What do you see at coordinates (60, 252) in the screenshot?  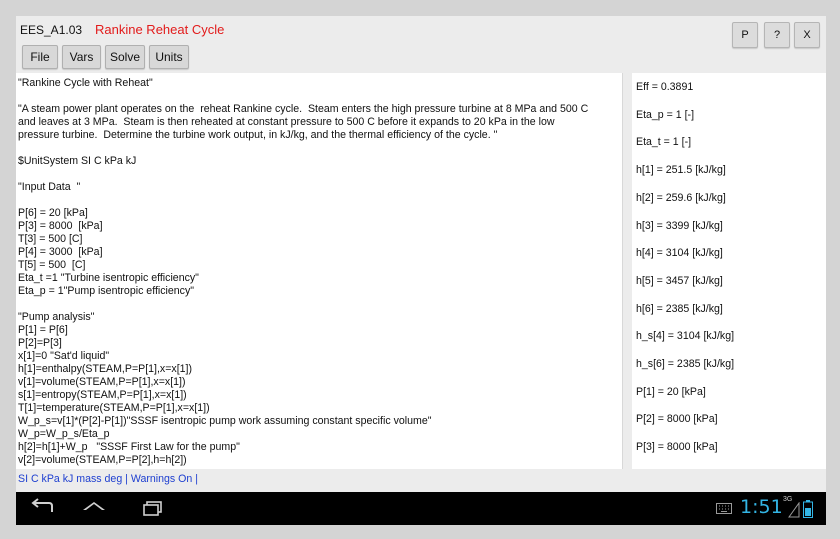 I see `equation-line: P[4] = 3000 [kPa]` at bounding box center [60, 252].